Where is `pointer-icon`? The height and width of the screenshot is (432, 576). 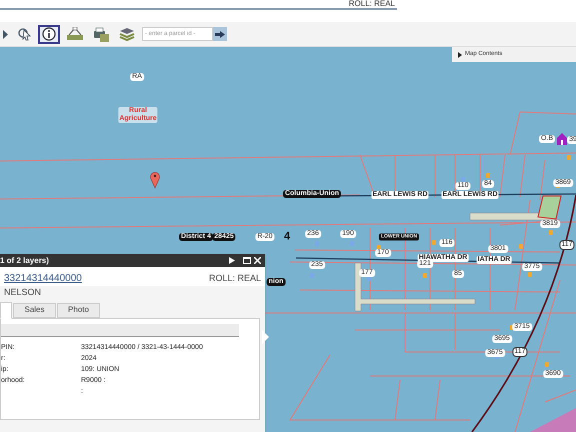
pointer-icon is located at coordinates (24, 34).